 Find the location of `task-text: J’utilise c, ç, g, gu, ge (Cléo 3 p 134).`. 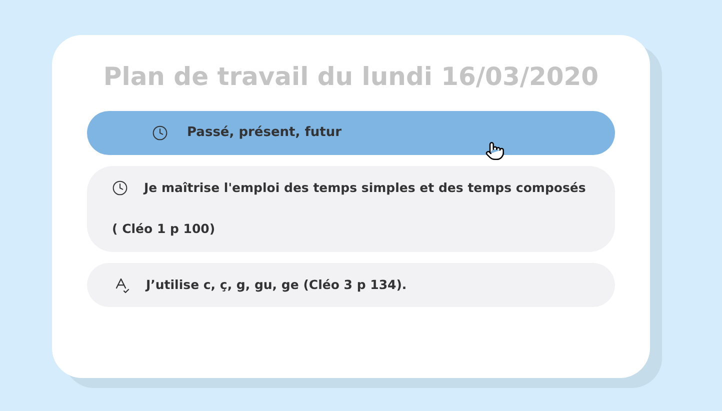

task-text: J’utilise c, ç, g, gu, ge (Cléo 3 p 134). is located at coordinates (276, 285).